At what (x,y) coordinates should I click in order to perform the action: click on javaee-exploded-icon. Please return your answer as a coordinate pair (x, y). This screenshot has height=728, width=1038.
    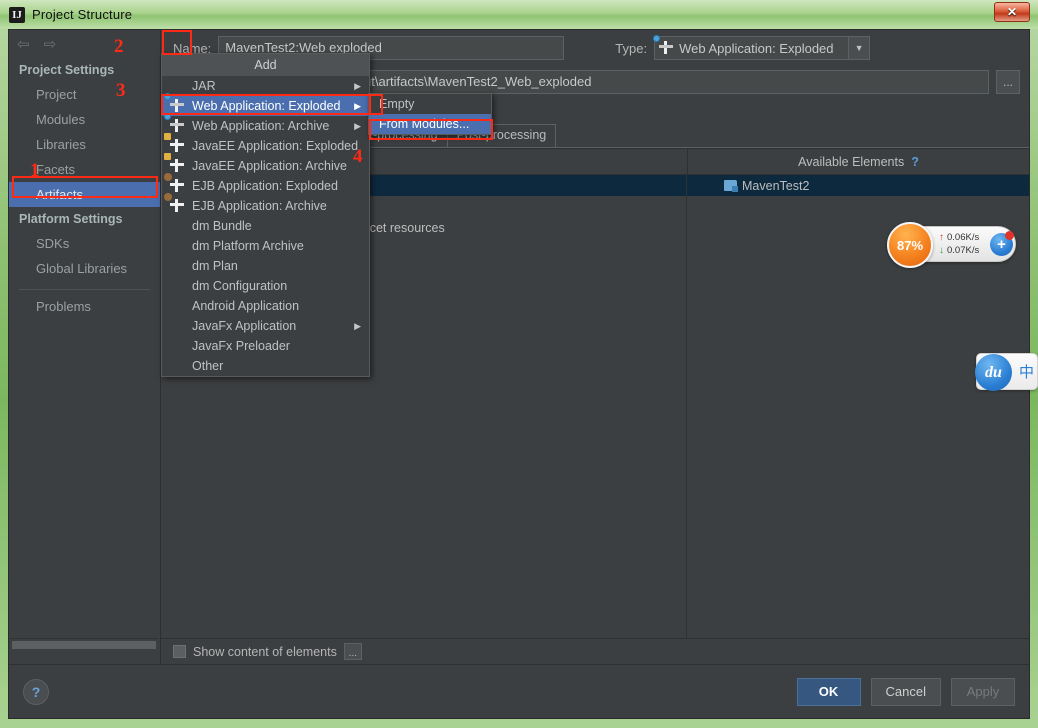
    Looking at the image, I should click on (174, 143).